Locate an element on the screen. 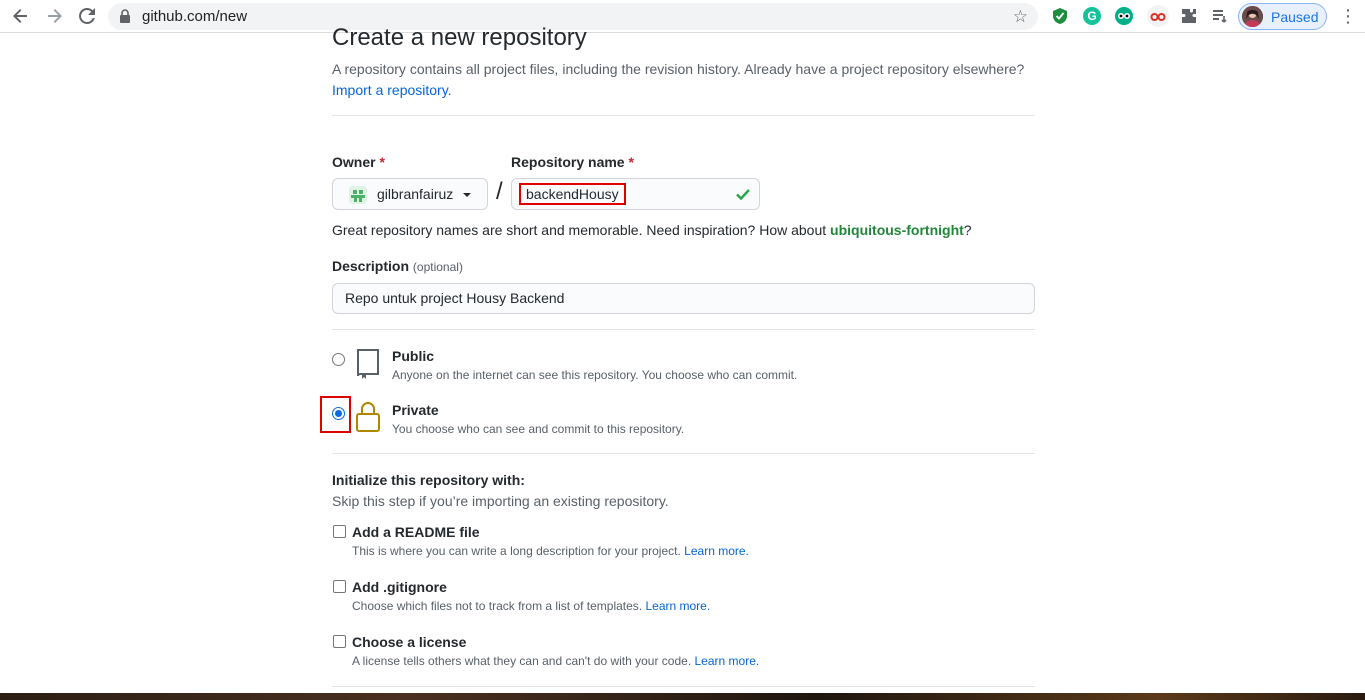 This screenshot has height=700, width=1365. chrome-menu-icon: ⋮ is located at coordinates (1348, 16).